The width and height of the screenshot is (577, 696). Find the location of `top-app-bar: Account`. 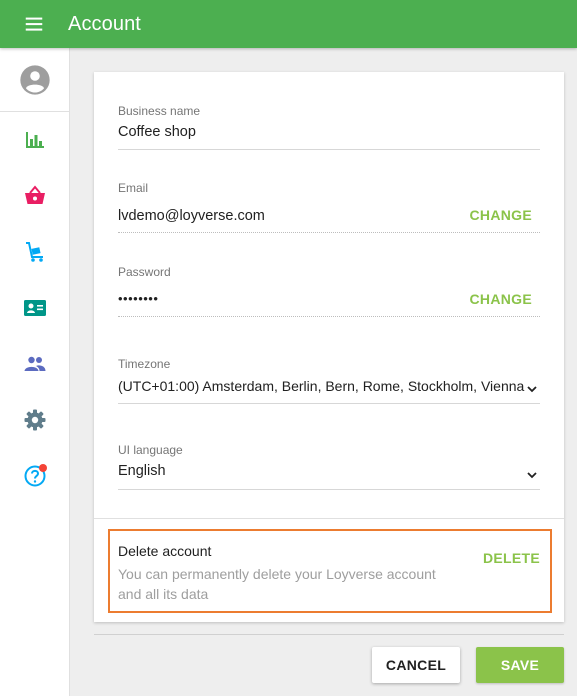

top-app-bar: Account is located at coordinates (288, 24).